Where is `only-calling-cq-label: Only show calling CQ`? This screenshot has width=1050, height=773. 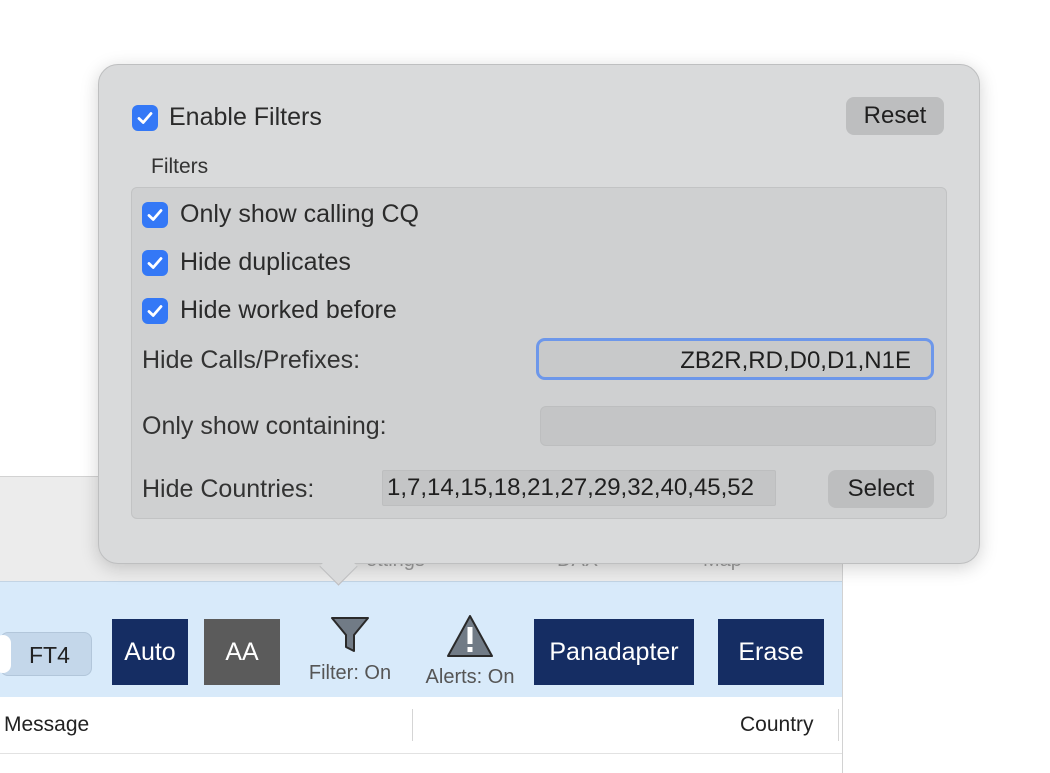
only-calling-cq-label: Only show calling CQ is located at coordinates (299, 214).